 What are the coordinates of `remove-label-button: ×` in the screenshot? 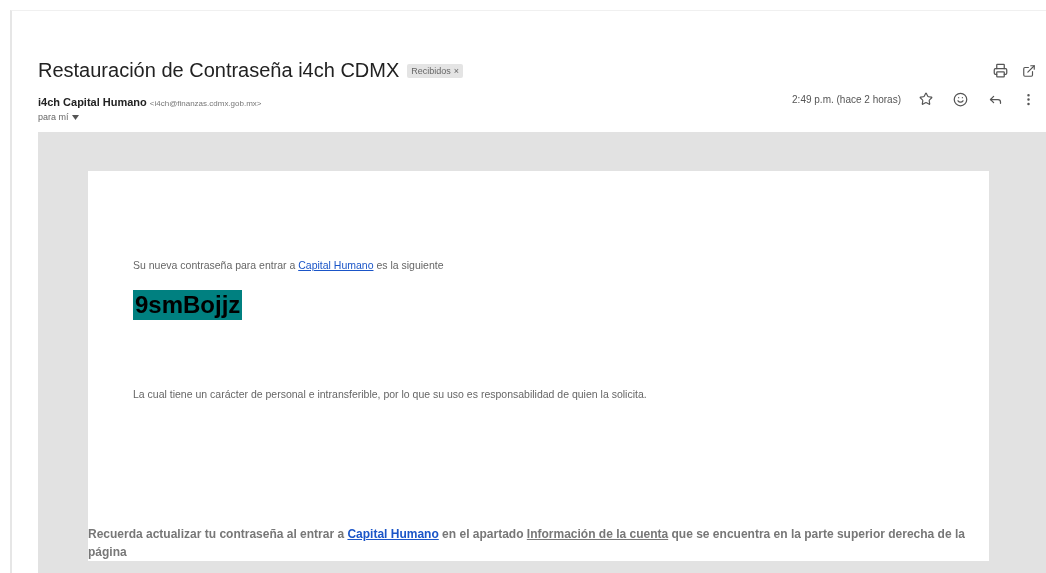 It's located at (456, 70).